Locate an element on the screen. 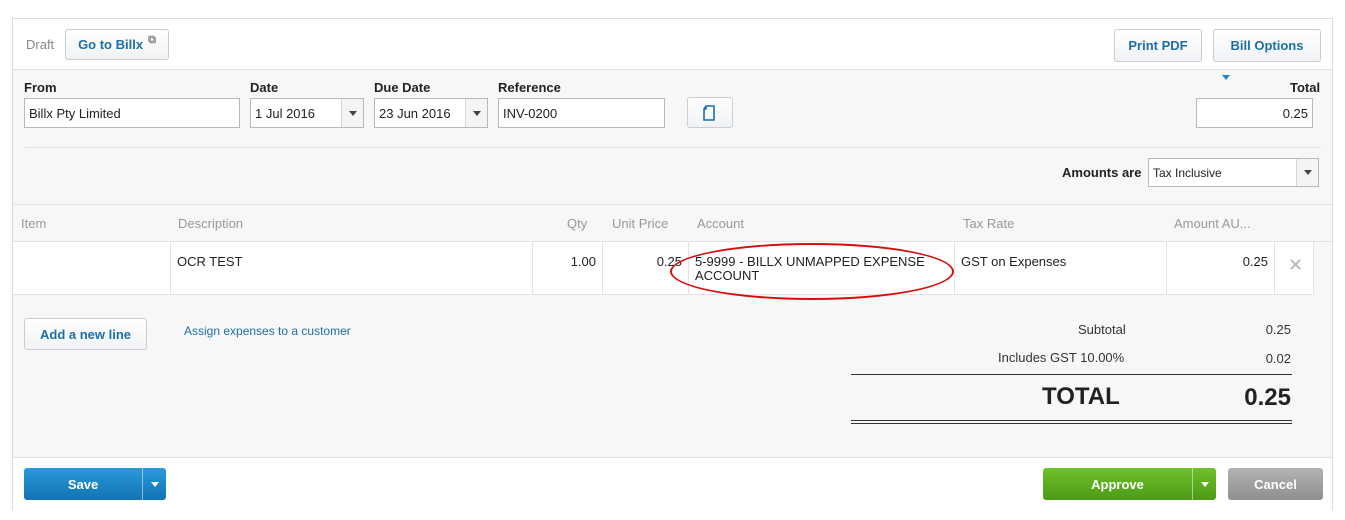 Image resolution: width=1345 pixels, height=520 pixels. column-header-description: Description is located at coordinates (211, 223).